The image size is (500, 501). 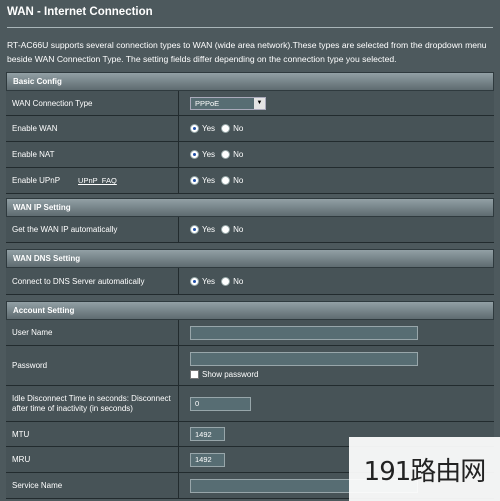 I want to click on title-divider, so click(x=250, y=27).